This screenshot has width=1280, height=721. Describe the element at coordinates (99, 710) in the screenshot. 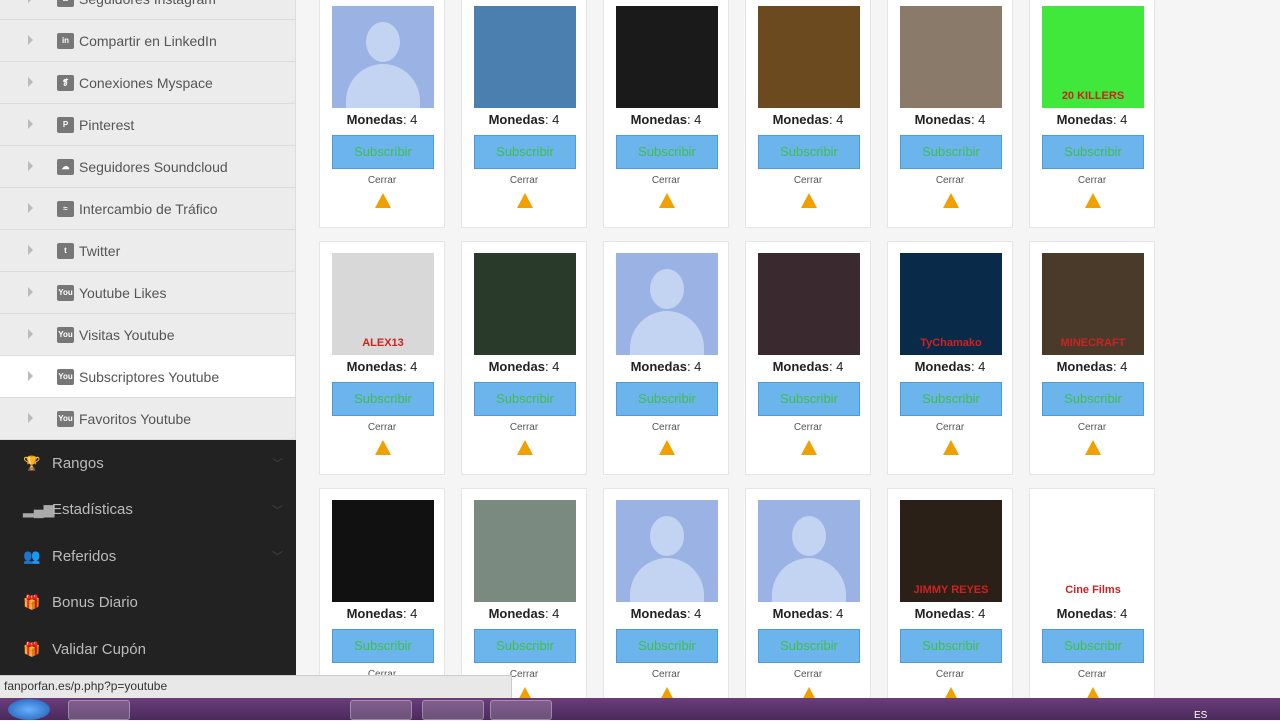

I see `chrome-taskbar-button` at that location.